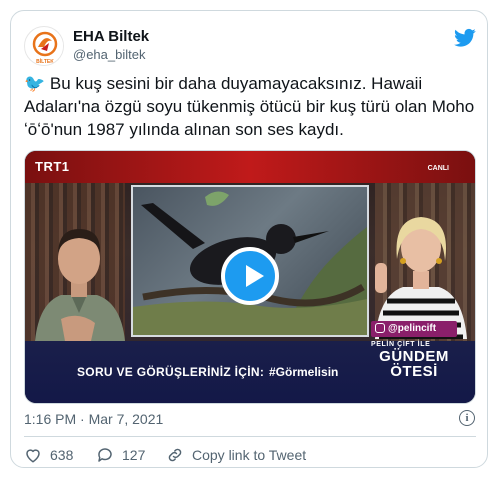 The height and width of the screenshot is (479, 500). I want to click on ticker-text: SORU VE GÖRÜŞLERİNİZ İÇİN:, so click(171, 372).